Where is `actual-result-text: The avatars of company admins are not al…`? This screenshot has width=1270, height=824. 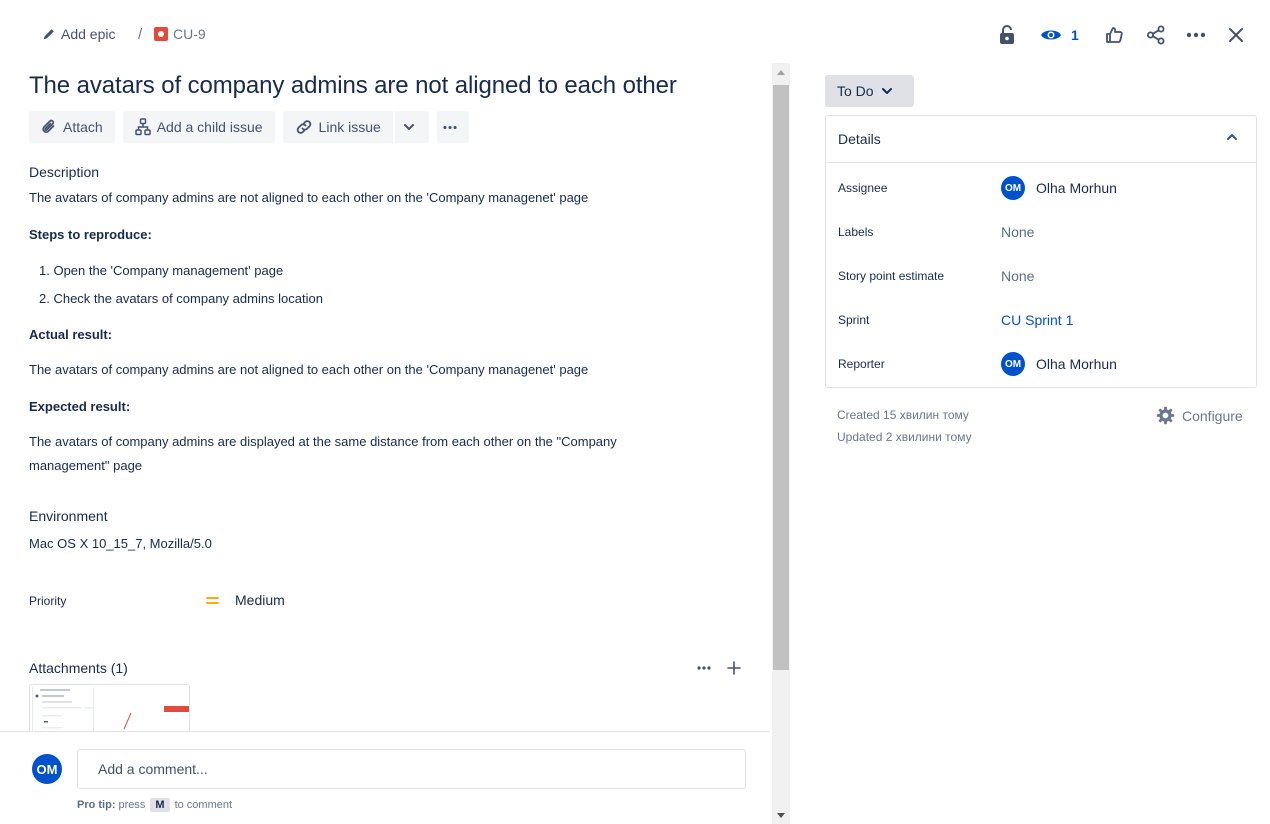 actual-result-text: The avatars of company admins are not al… is located at coordinates (309, 369).